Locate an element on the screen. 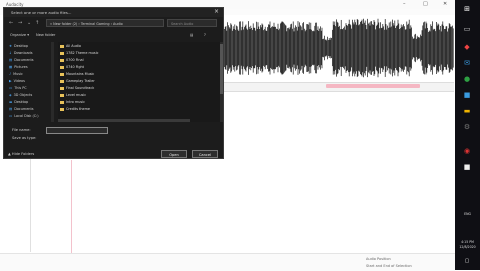 Image resolution: width=480 pixels, height=271 pixels. folder-icon: ▬ is located at coordinates (467, 111).